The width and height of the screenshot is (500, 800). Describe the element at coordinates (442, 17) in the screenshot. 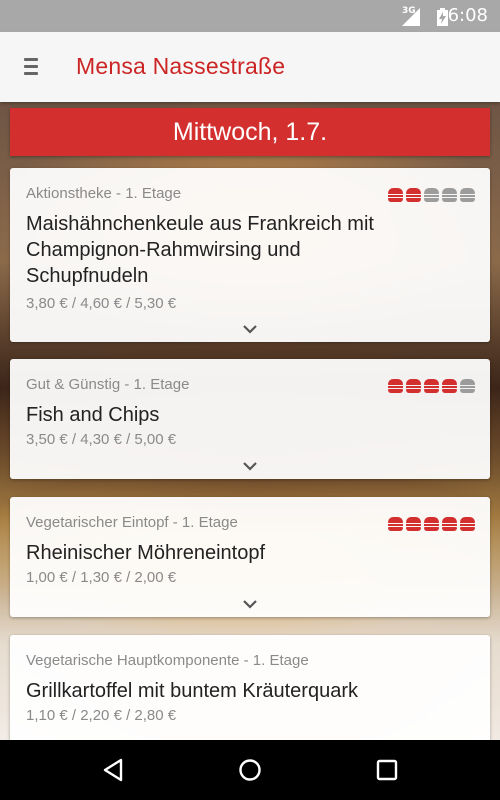

I see `battery-charging-icon` at that location.